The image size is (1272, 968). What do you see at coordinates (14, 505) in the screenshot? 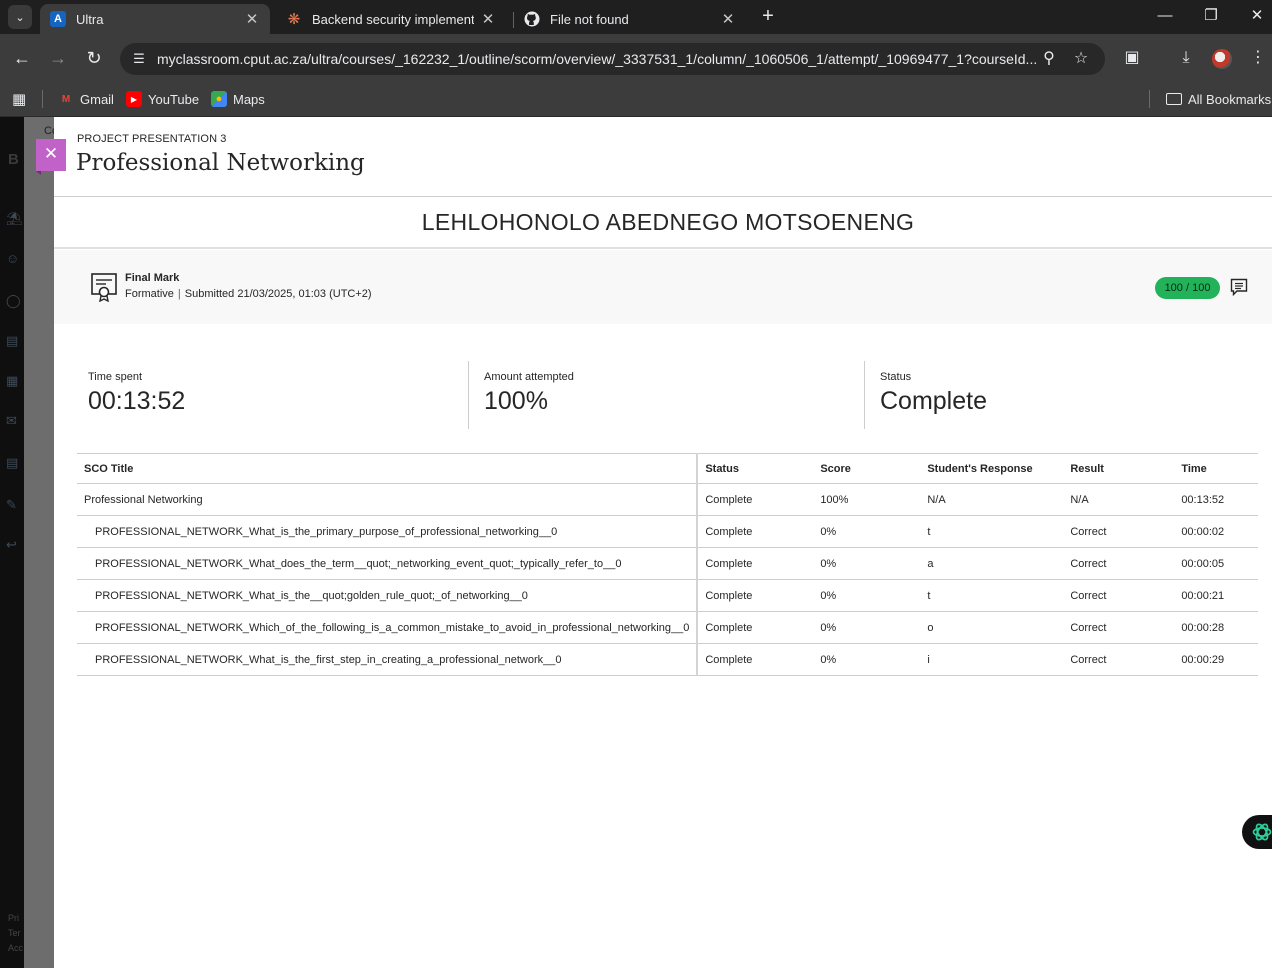
I see `tools-icon: ✎` at bounding box center [14, 505].